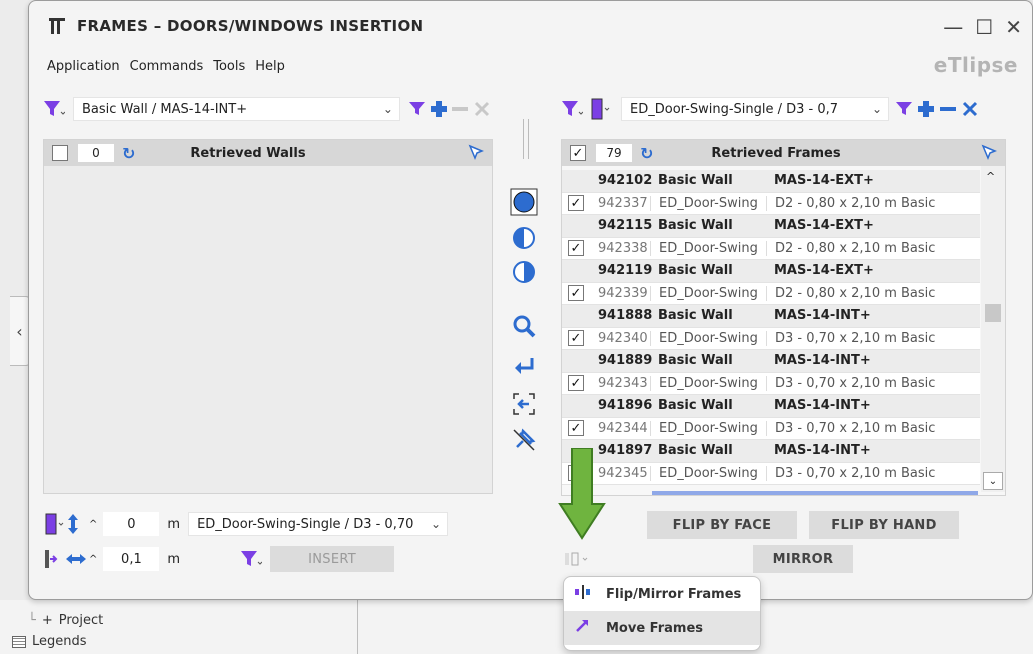 This screenshot has width=1033, height=654. What do you see at coordinates (524, 326) in the screenshot?
I see `zoom-icon` at bounding box center [524, 326].